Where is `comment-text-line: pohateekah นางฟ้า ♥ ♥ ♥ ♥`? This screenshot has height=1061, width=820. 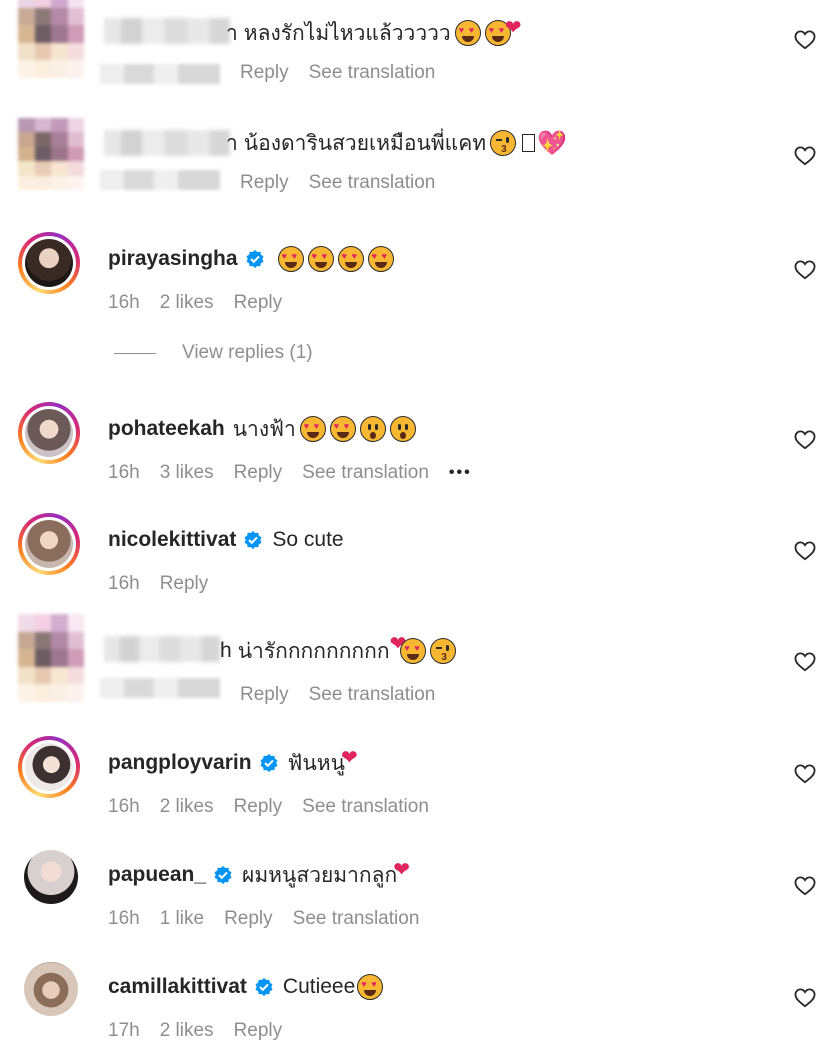
comment-text-line: pohateekah นางฟ้า ♥ ♥ ♥ ♥ is located at coordinates (262, 429).